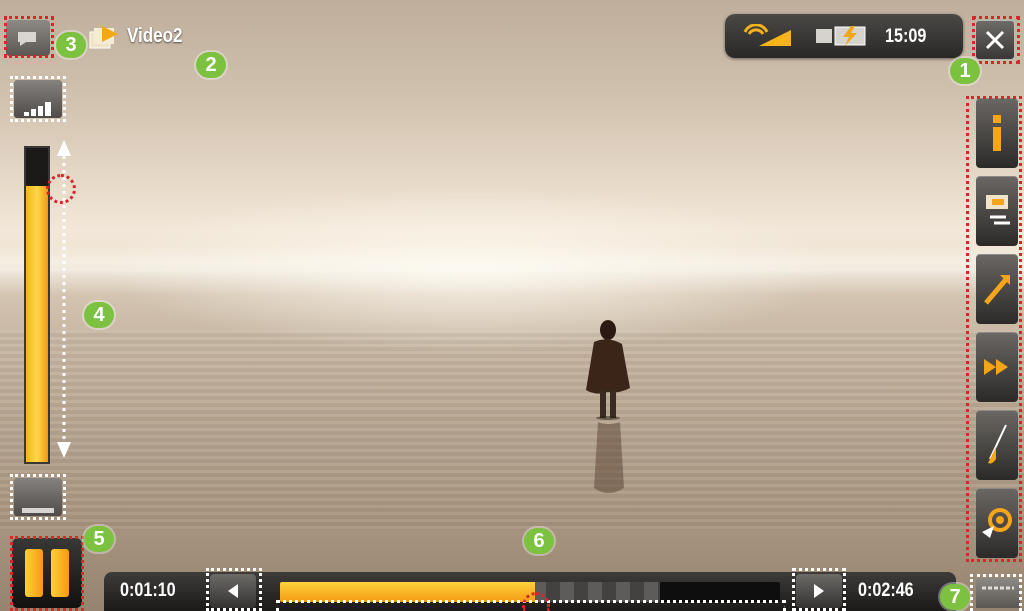 Image resolution: width=1024 pixels, height=611 pixels. Describe the element at coordinates (37, 323) in the screenshot. I see `volume-level-fill` at that location.